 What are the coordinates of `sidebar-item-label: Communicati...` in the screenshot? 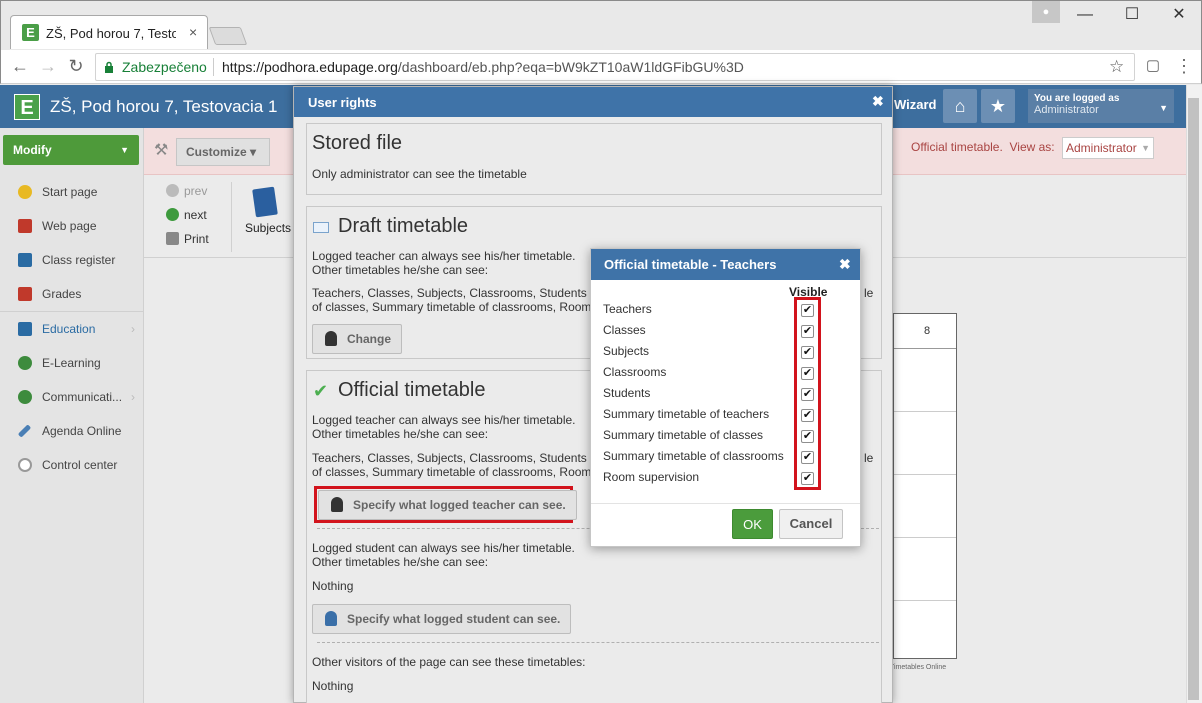 It's located at (82, 397).